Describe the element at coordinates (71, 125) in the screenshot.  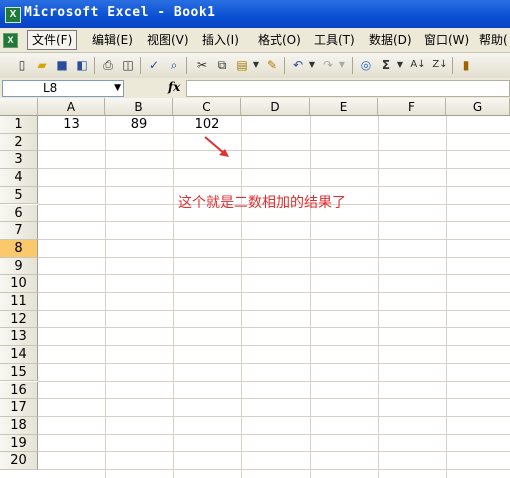
I see `cell-a1: 13` at that location.